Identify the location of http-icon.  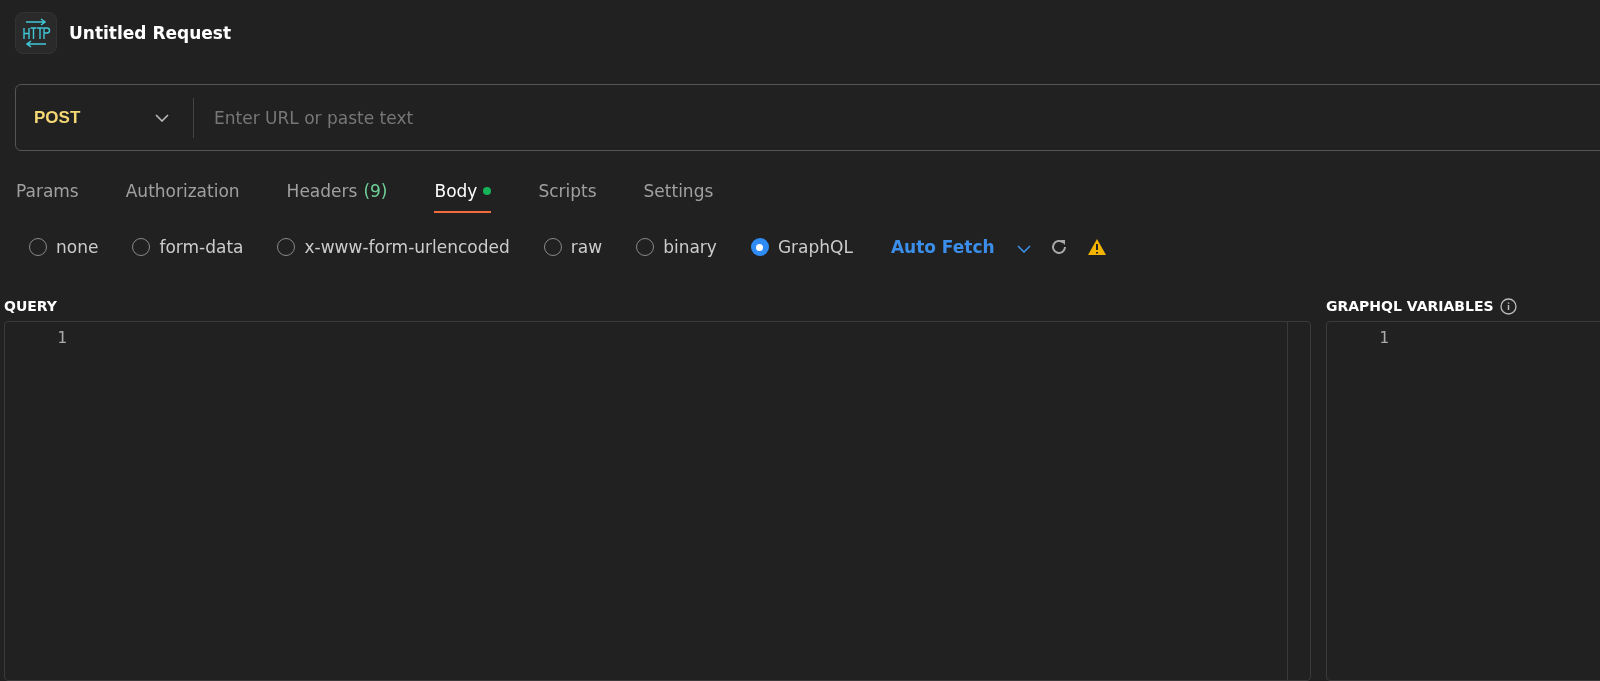
(36, 32).